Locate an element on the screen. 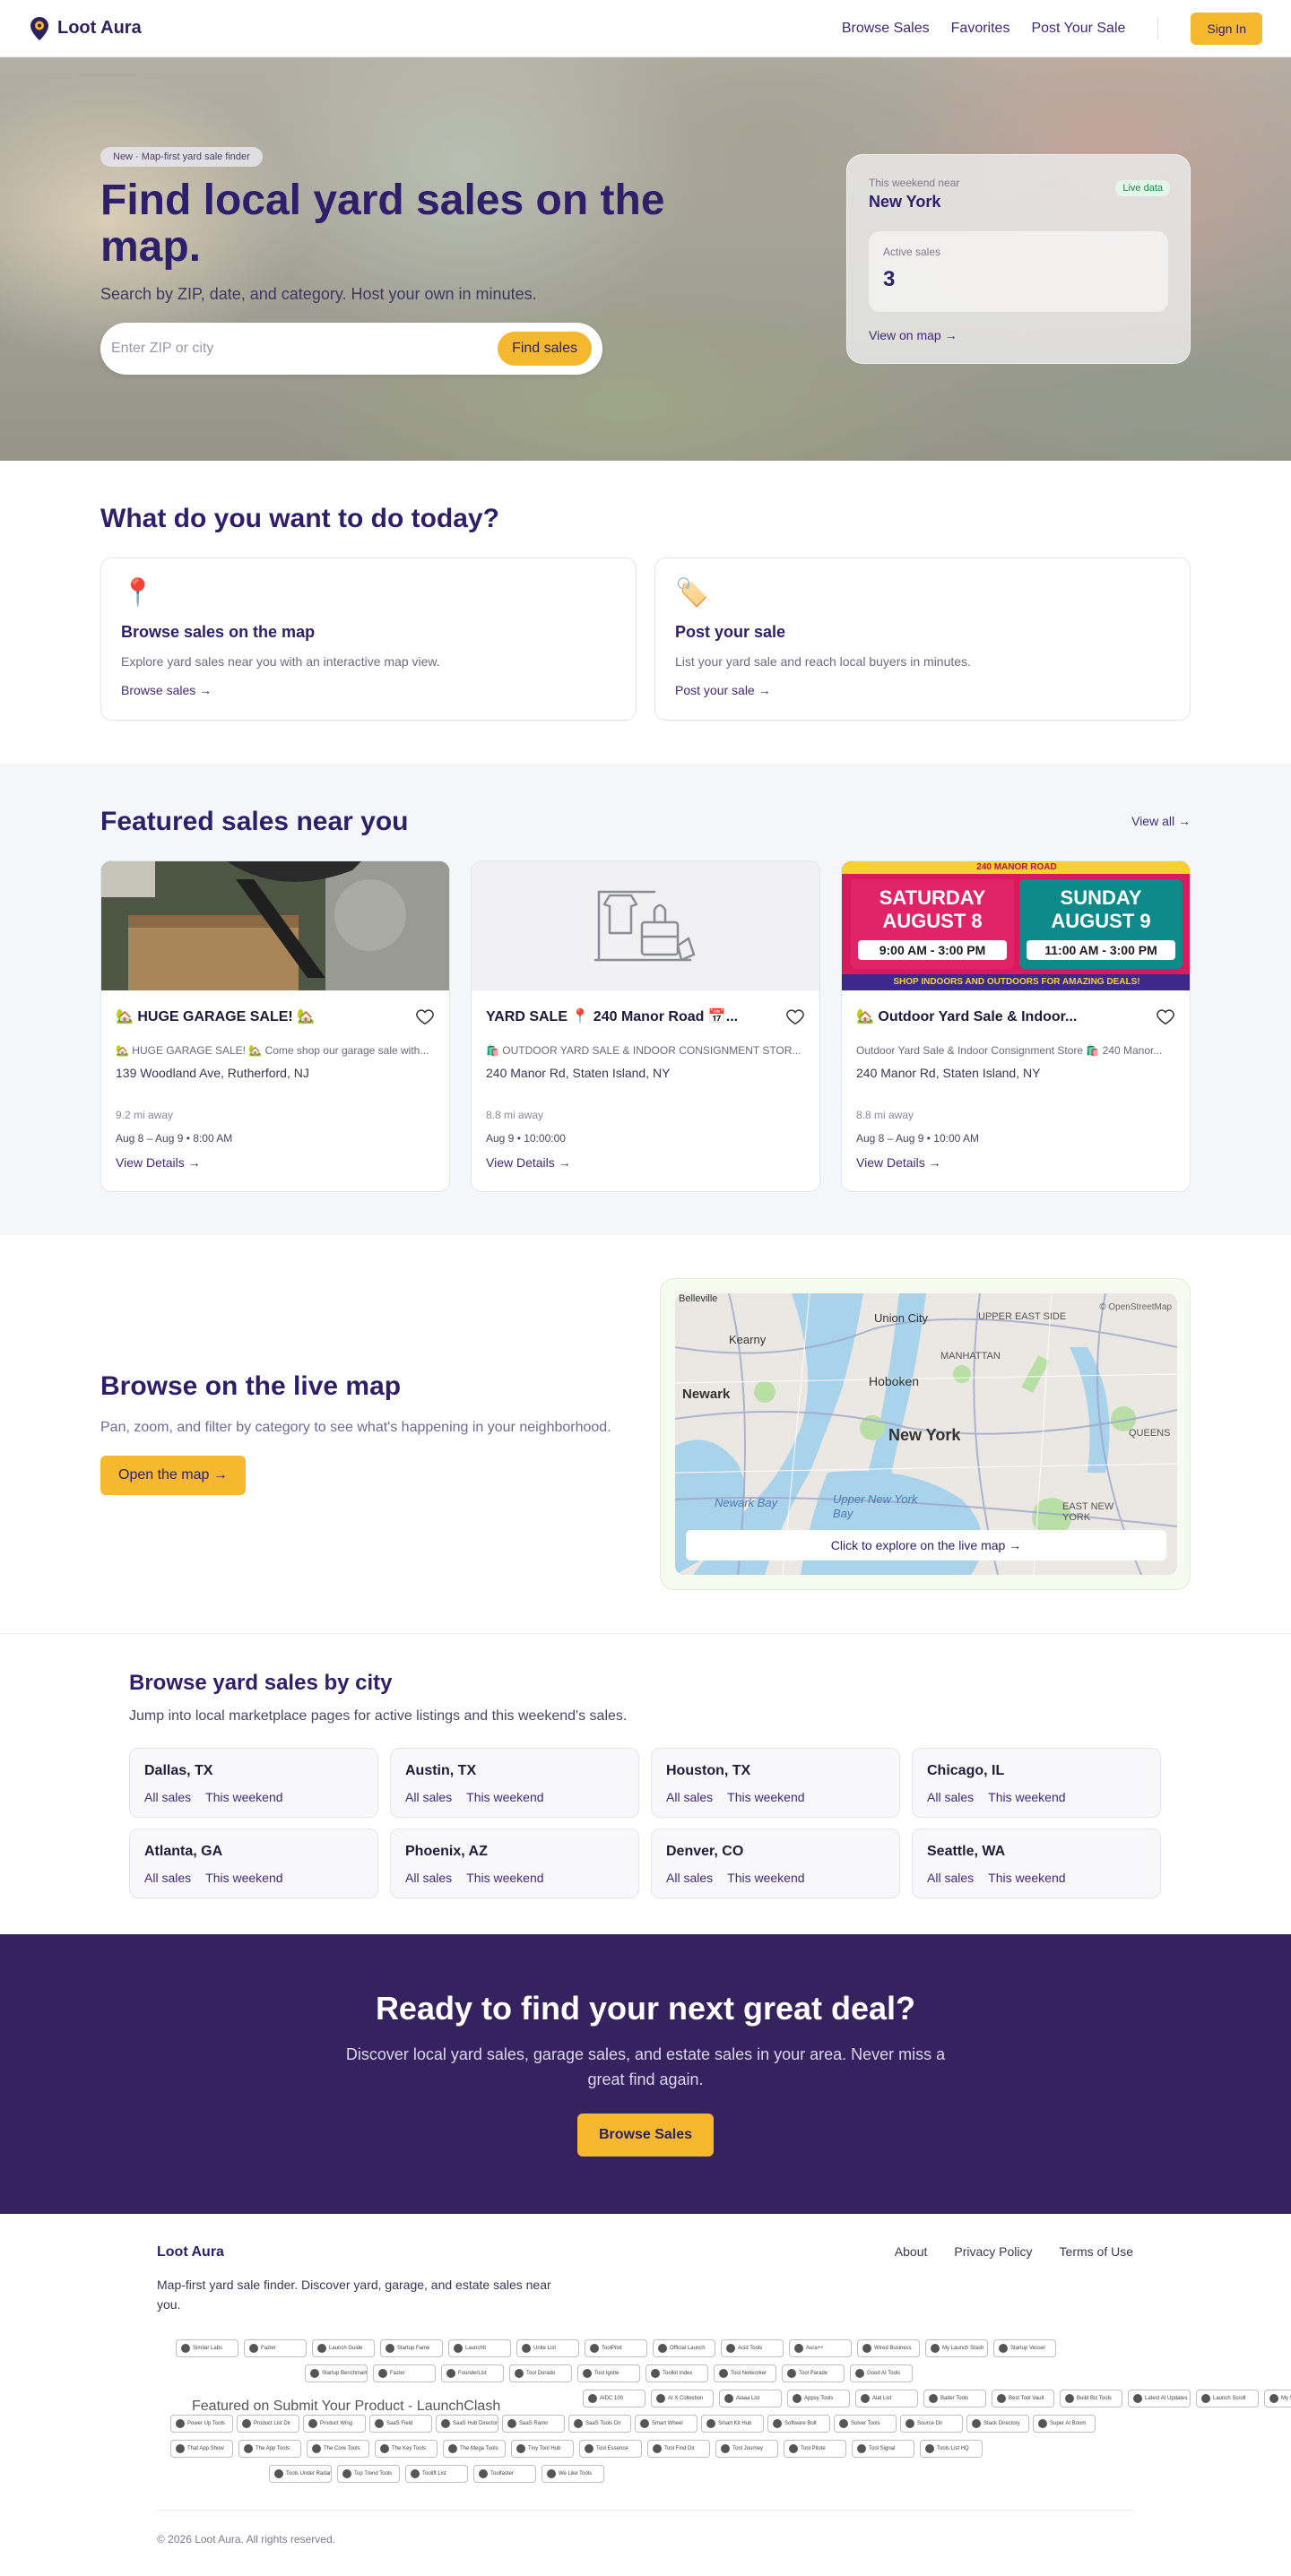 This screenshot has width=1291, height=2576. featured-on-badge: Tools List HQ is located at coordinates (951, 2449).